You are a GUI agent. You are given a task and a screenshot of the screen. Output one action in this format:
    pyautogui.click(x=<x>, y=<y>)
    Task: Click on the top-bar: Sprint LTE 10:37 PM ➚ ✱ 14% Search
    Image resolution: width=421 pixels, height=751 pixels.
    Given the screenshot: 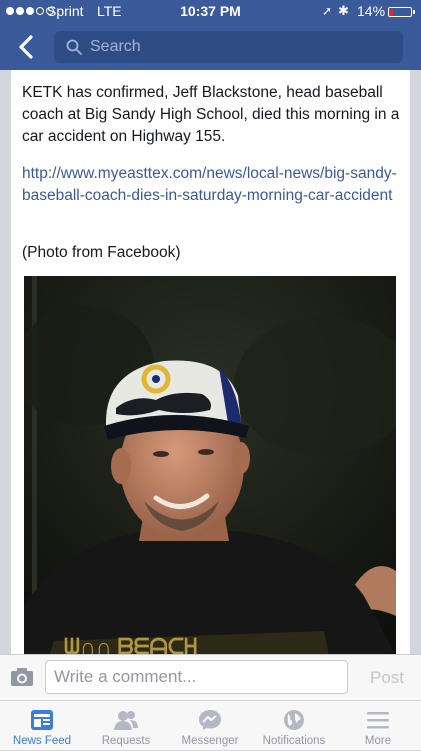 What is the action you would take?
    pyautogui.click(x=210, y=35)
    